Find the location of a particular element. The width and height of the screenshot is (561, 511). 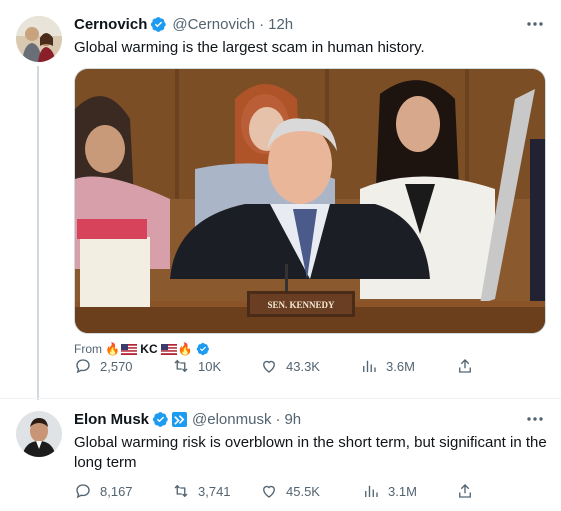

from-label: From is located at coordinates (88, 349).